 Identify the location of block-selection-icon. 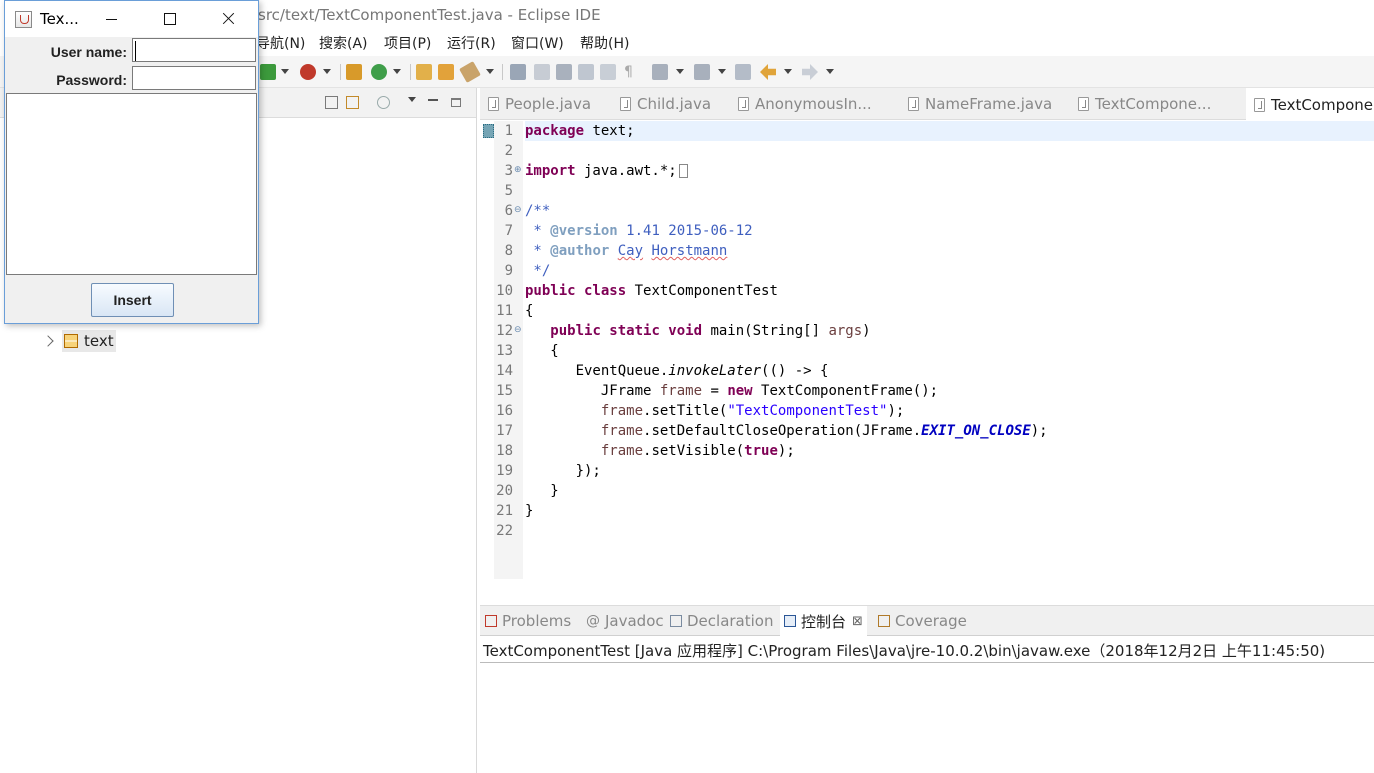
(564, 72).